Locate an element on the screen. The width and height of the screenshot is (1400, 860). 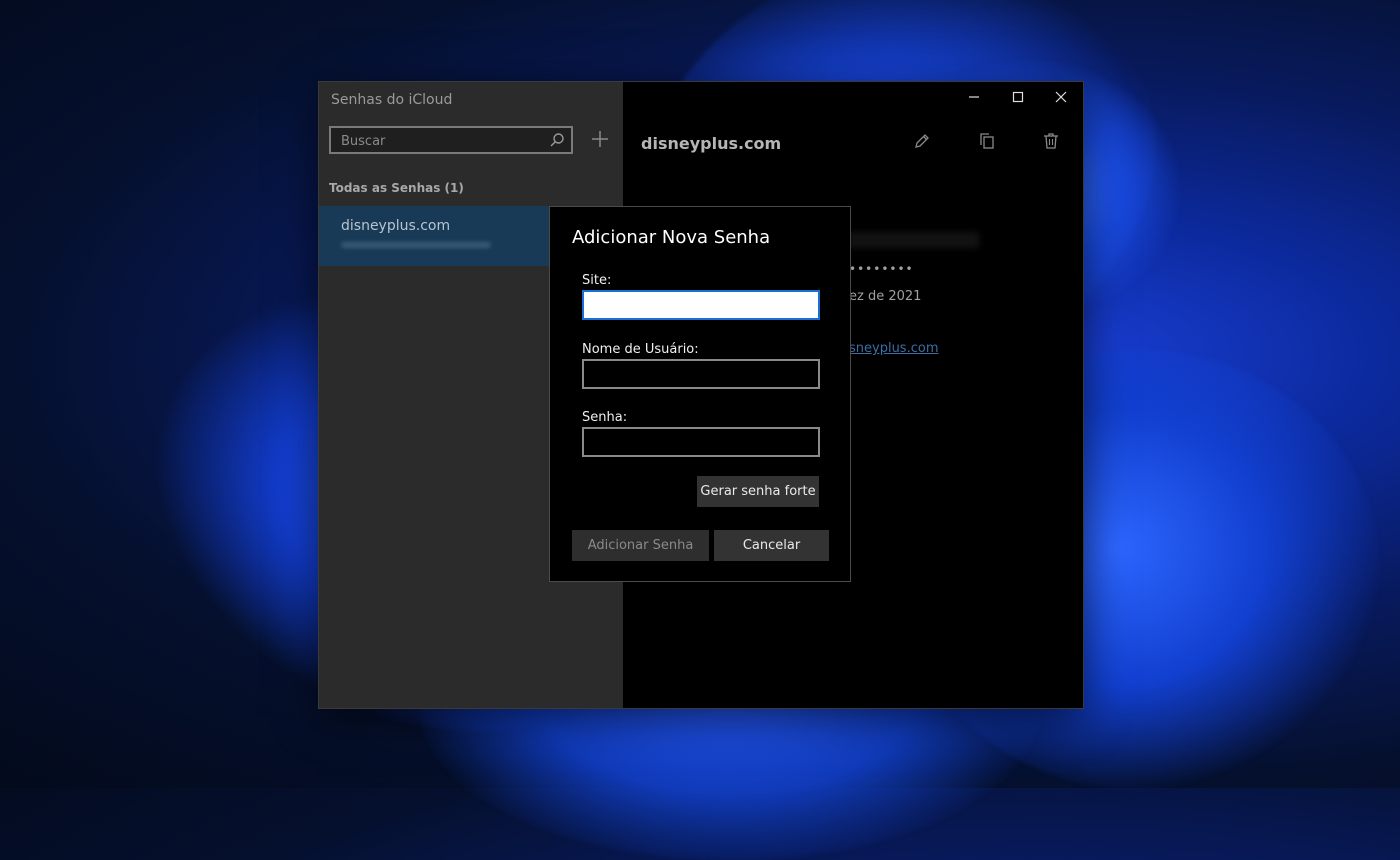
detail-password-mask: •••••••• is located at coordinates (881, 269).